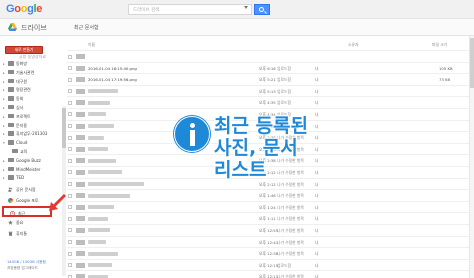  I want to click on tree-item-label: 휴지없무-201303, so click(32, 134).